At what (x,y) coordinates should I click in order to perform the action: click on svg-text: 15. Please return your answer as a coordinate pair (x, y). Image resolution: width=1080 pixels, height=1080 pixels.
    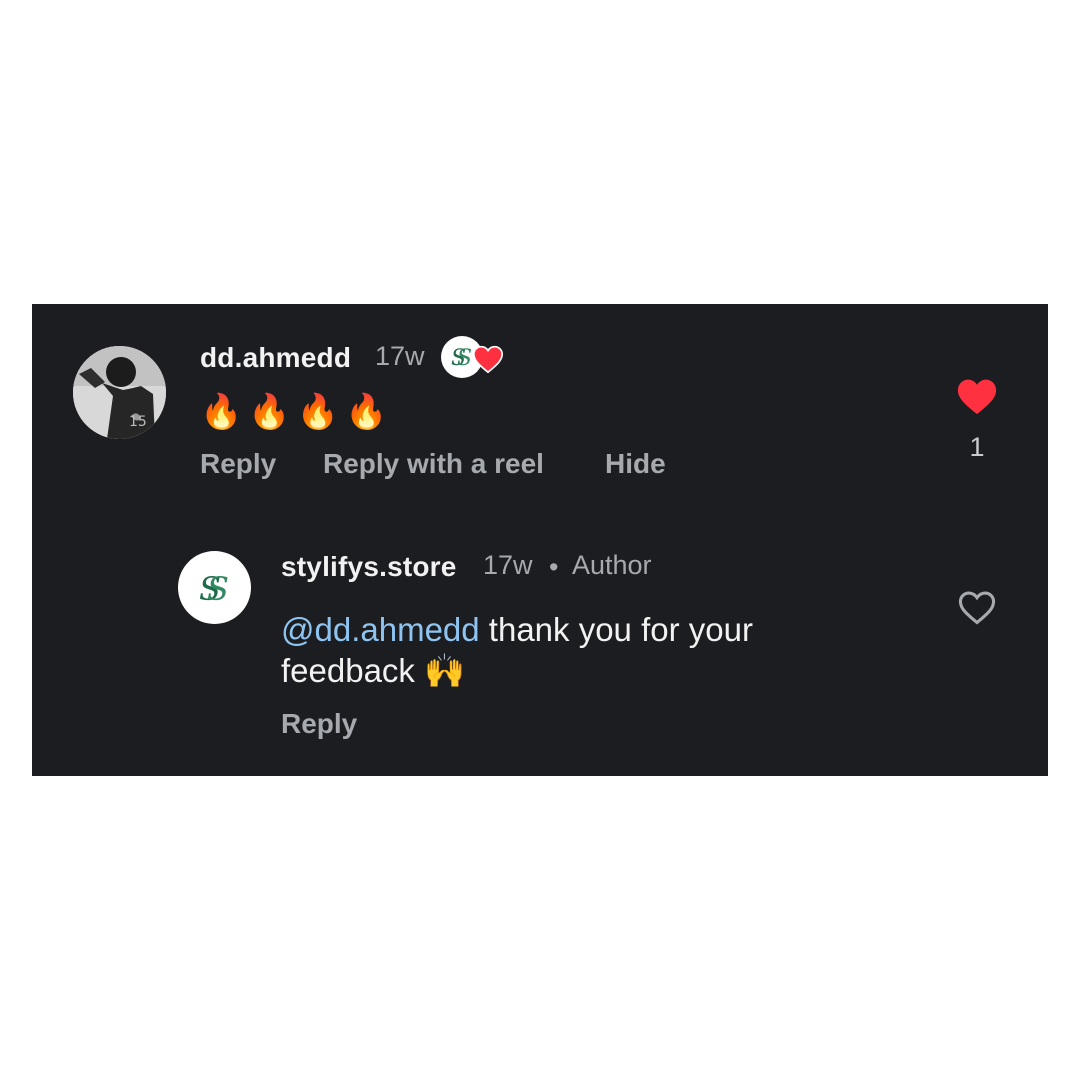
    Looking at the image, I should click on (138, 422).